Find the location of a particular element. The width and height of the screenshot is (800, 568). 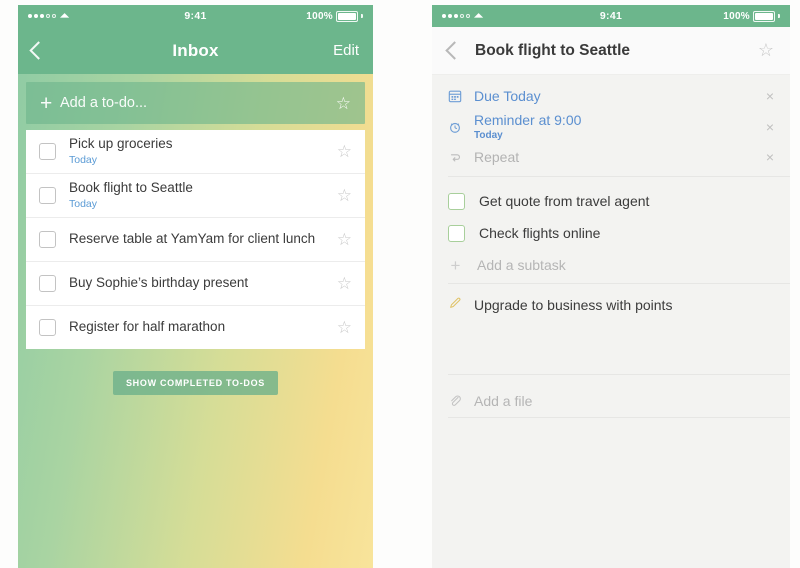

todo-body: Book flight to Seattle Today is located at coordinates (203, 195).